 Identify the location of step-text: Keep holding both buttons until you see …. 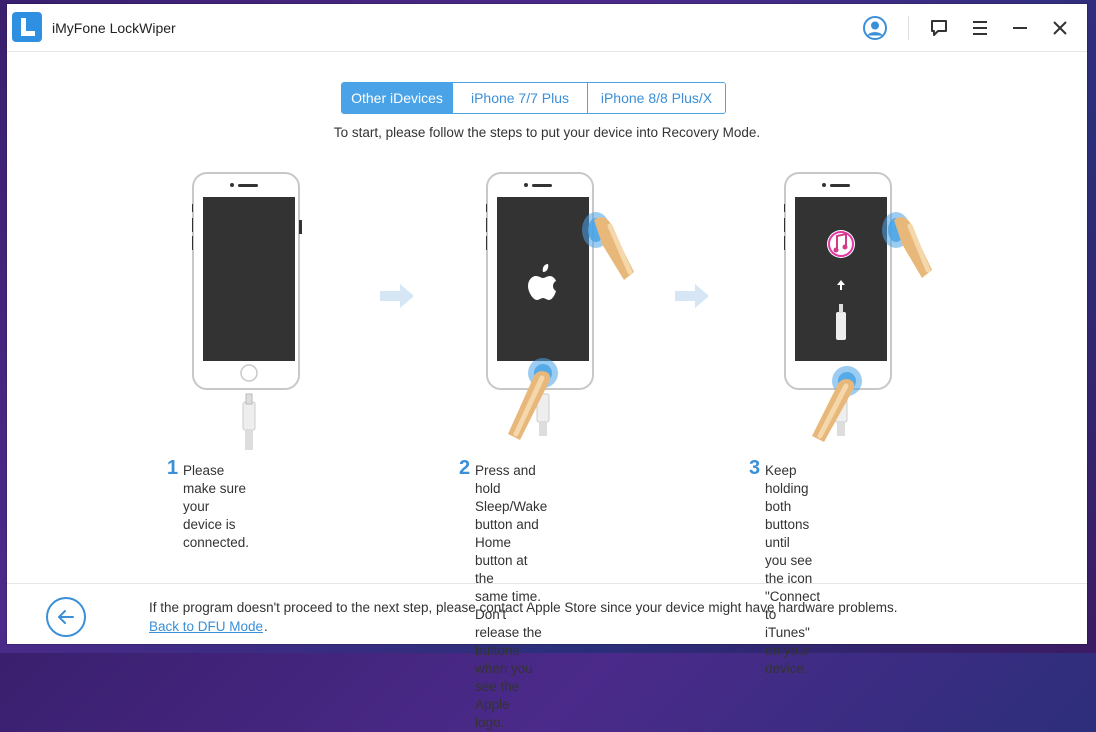
(792, 570).